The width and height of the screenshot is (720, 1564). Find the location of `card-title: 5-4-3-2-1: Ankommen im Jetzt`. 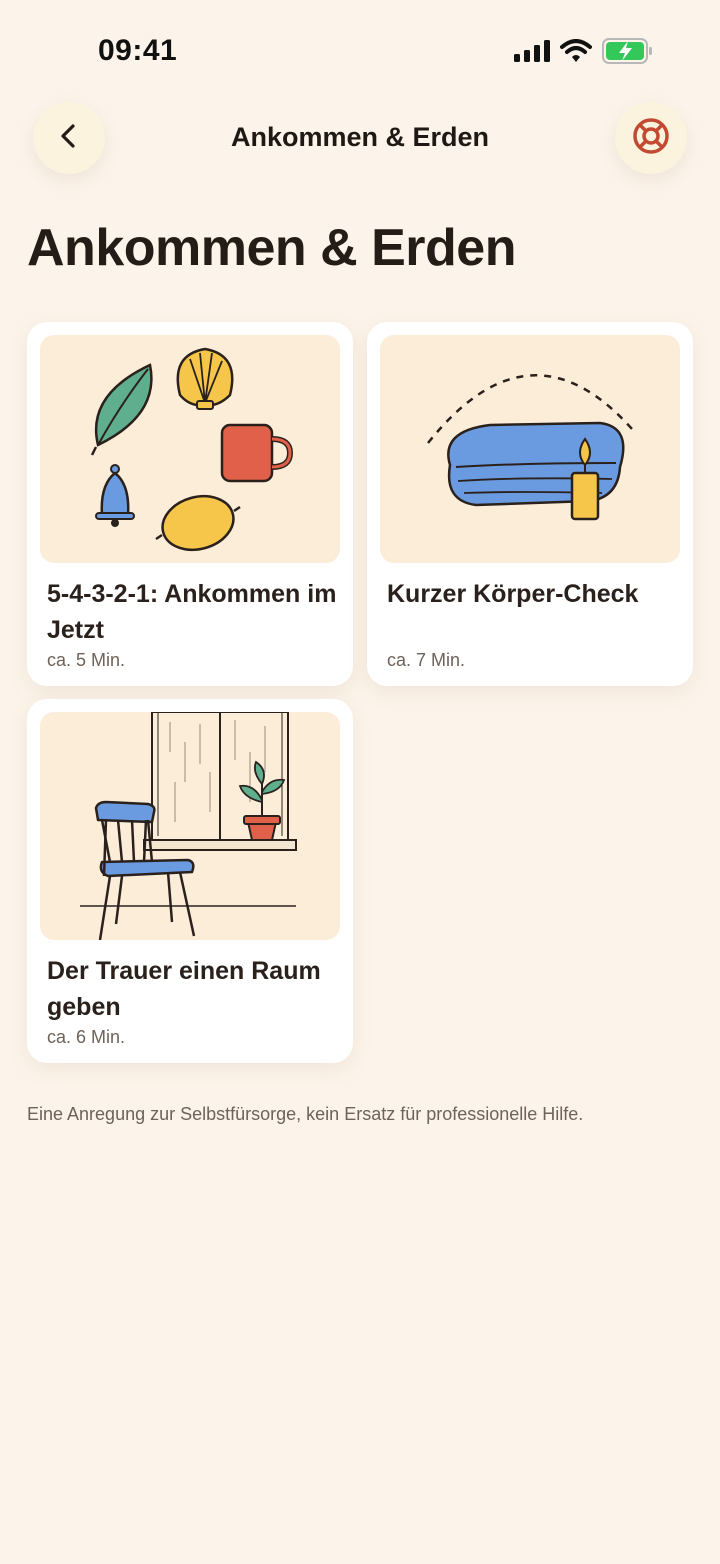

card-title: 5-4-3-2-1: Ankommen im Jetzt is located at coordinates (192, 612).